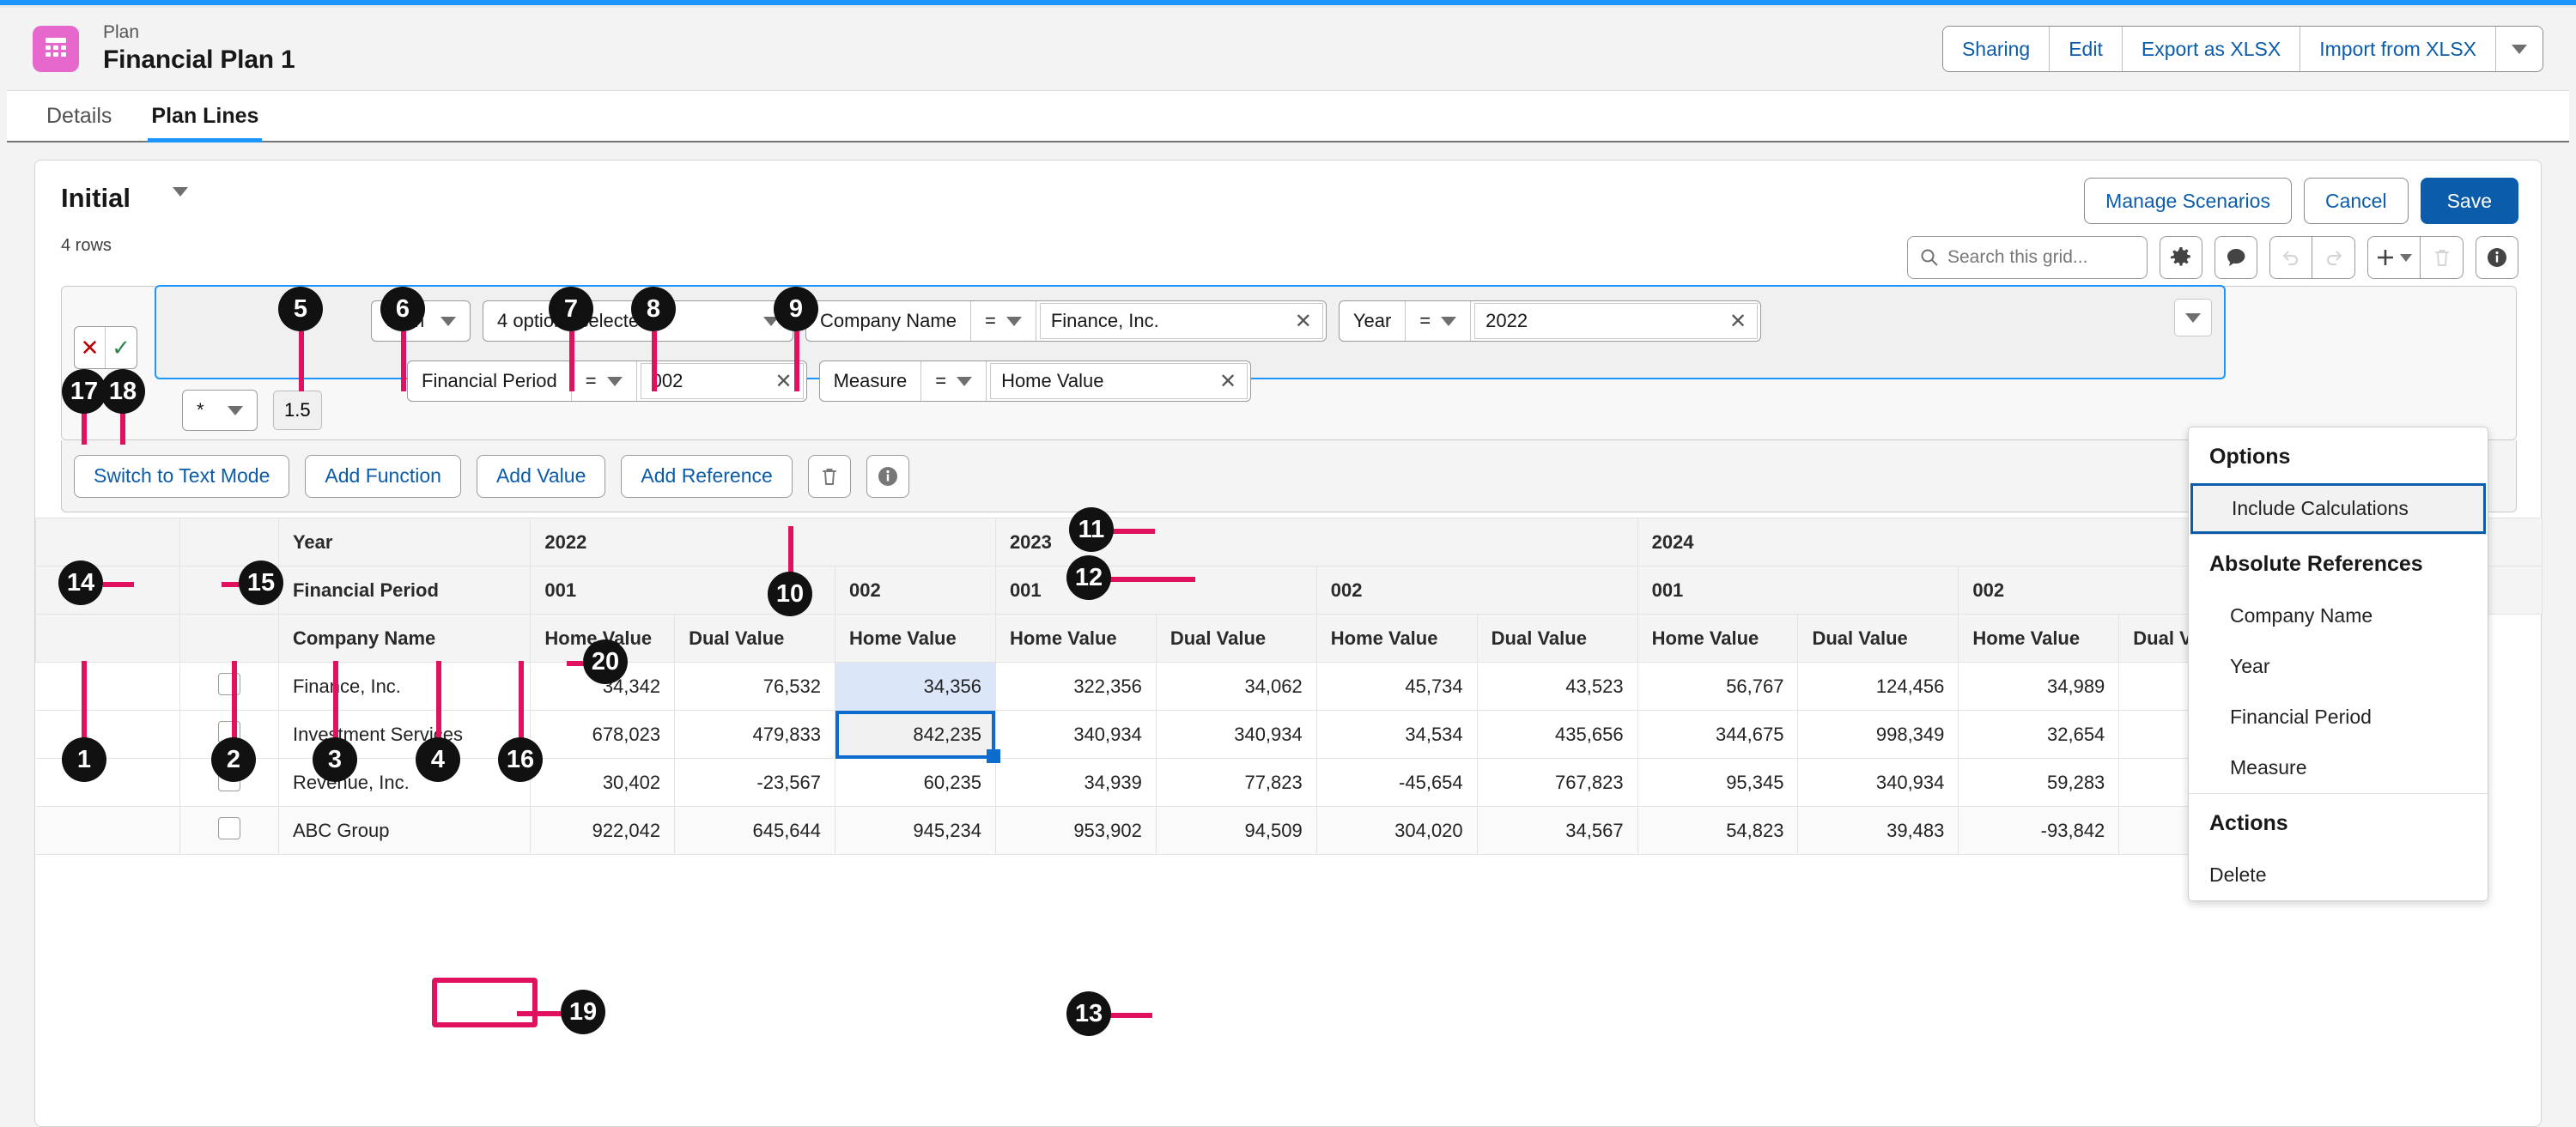 The width and height of the screenshot is (2576, 1127). I want to click on save-button: Save, so click(2469, 201).